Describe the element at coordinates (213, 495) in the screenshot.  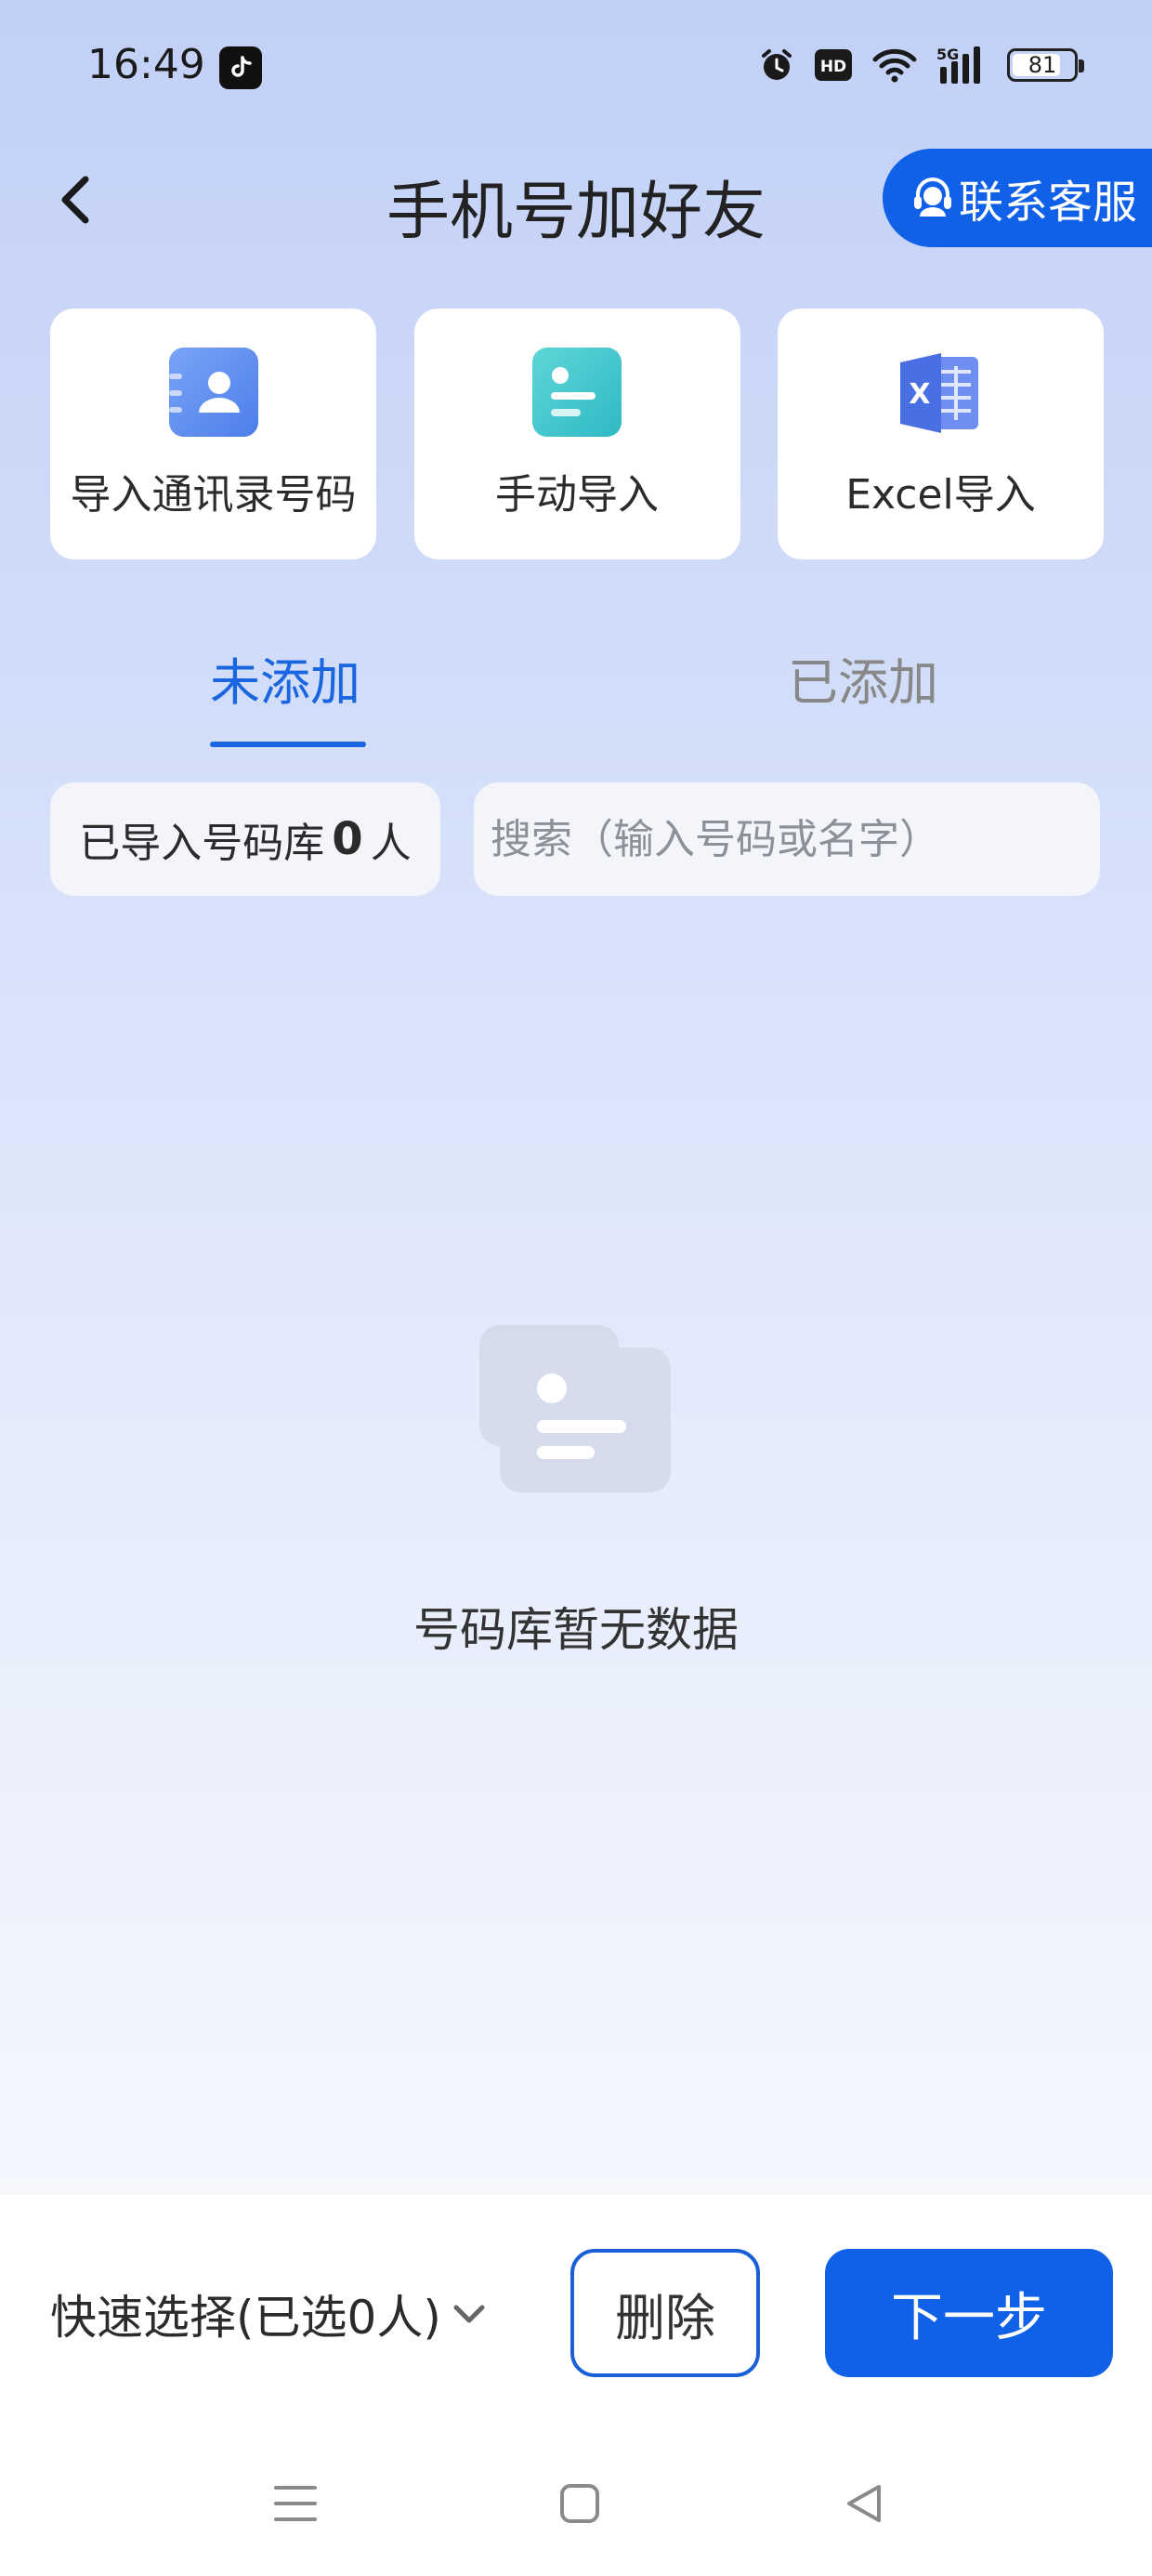
I see `import-contacts-label: 导入通讯录号码` at that location.